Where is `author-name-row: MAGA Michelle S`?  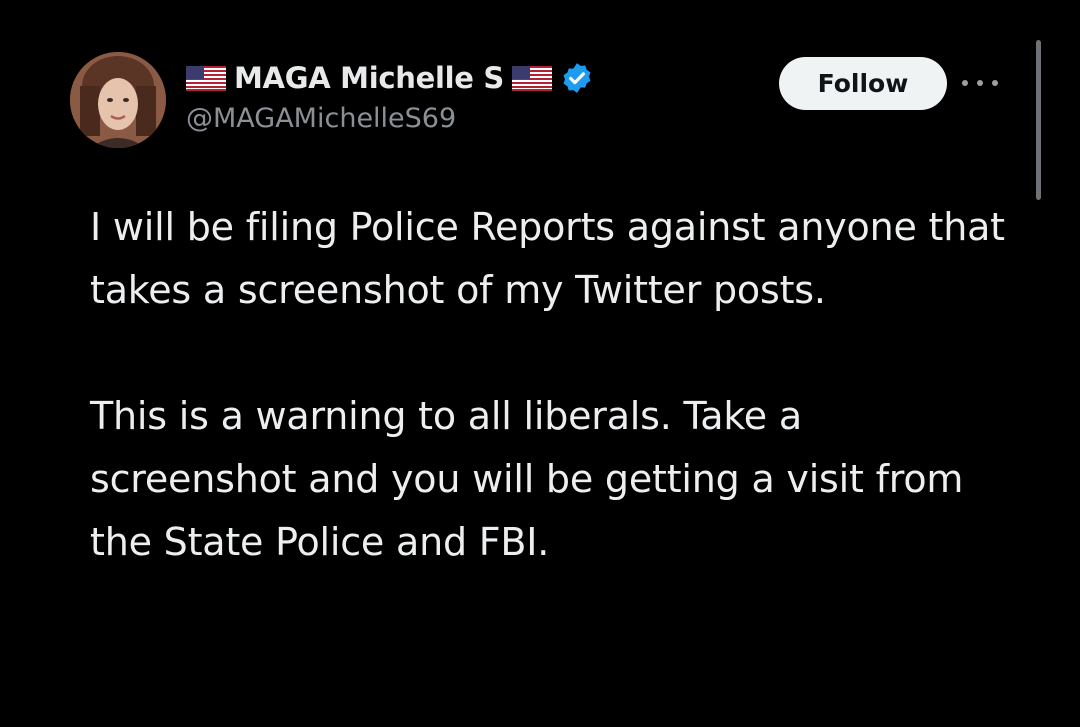 author-name-row: MAGA Michelle S is located at coordinates (390, 78).